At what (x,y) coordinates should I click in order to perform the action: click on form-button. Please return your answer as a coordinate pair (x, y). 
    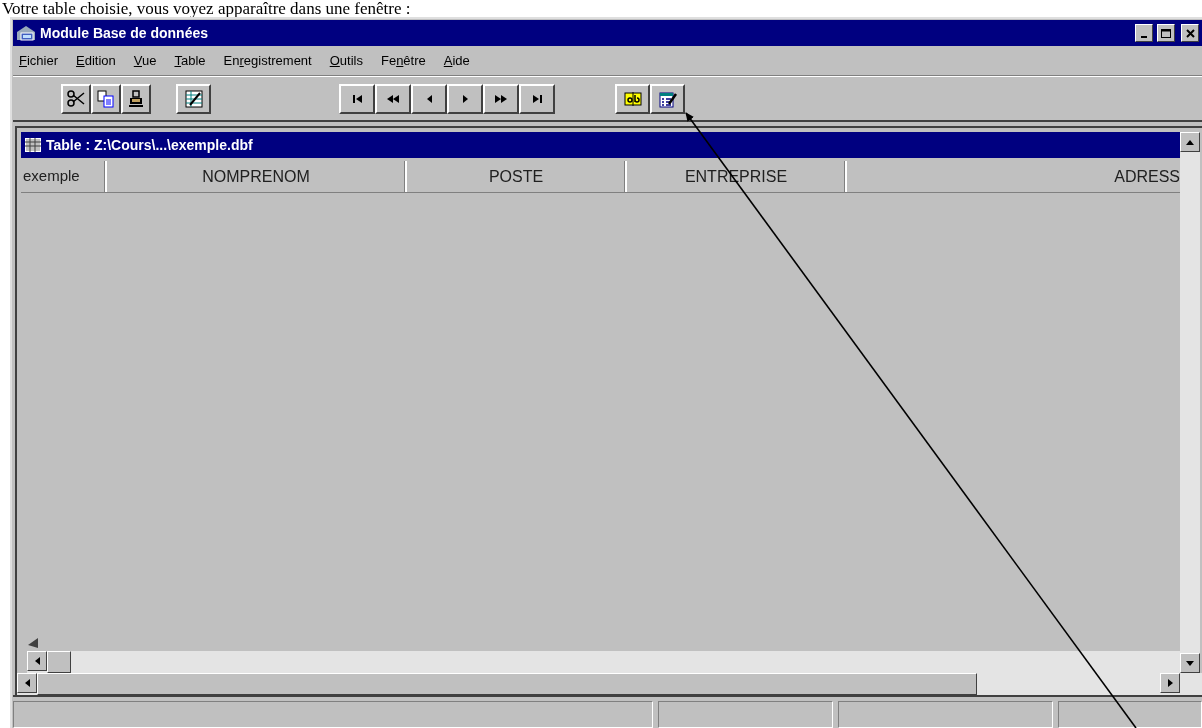
    Looking at the image, I should click on (193, 98).